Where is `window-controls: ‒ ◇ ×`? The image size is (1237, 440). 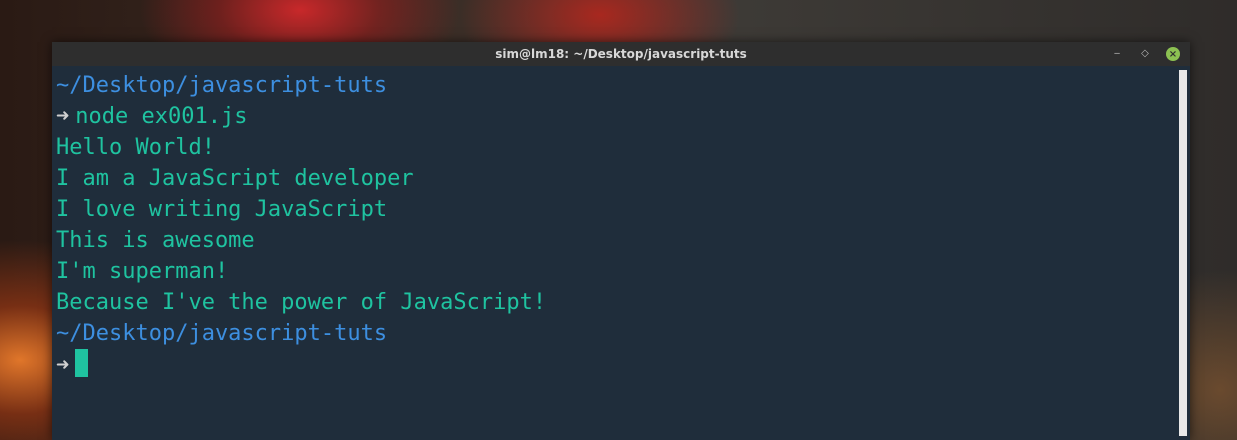 window-controls: ‒ ◇ × is located at coordinates (1145, 54).